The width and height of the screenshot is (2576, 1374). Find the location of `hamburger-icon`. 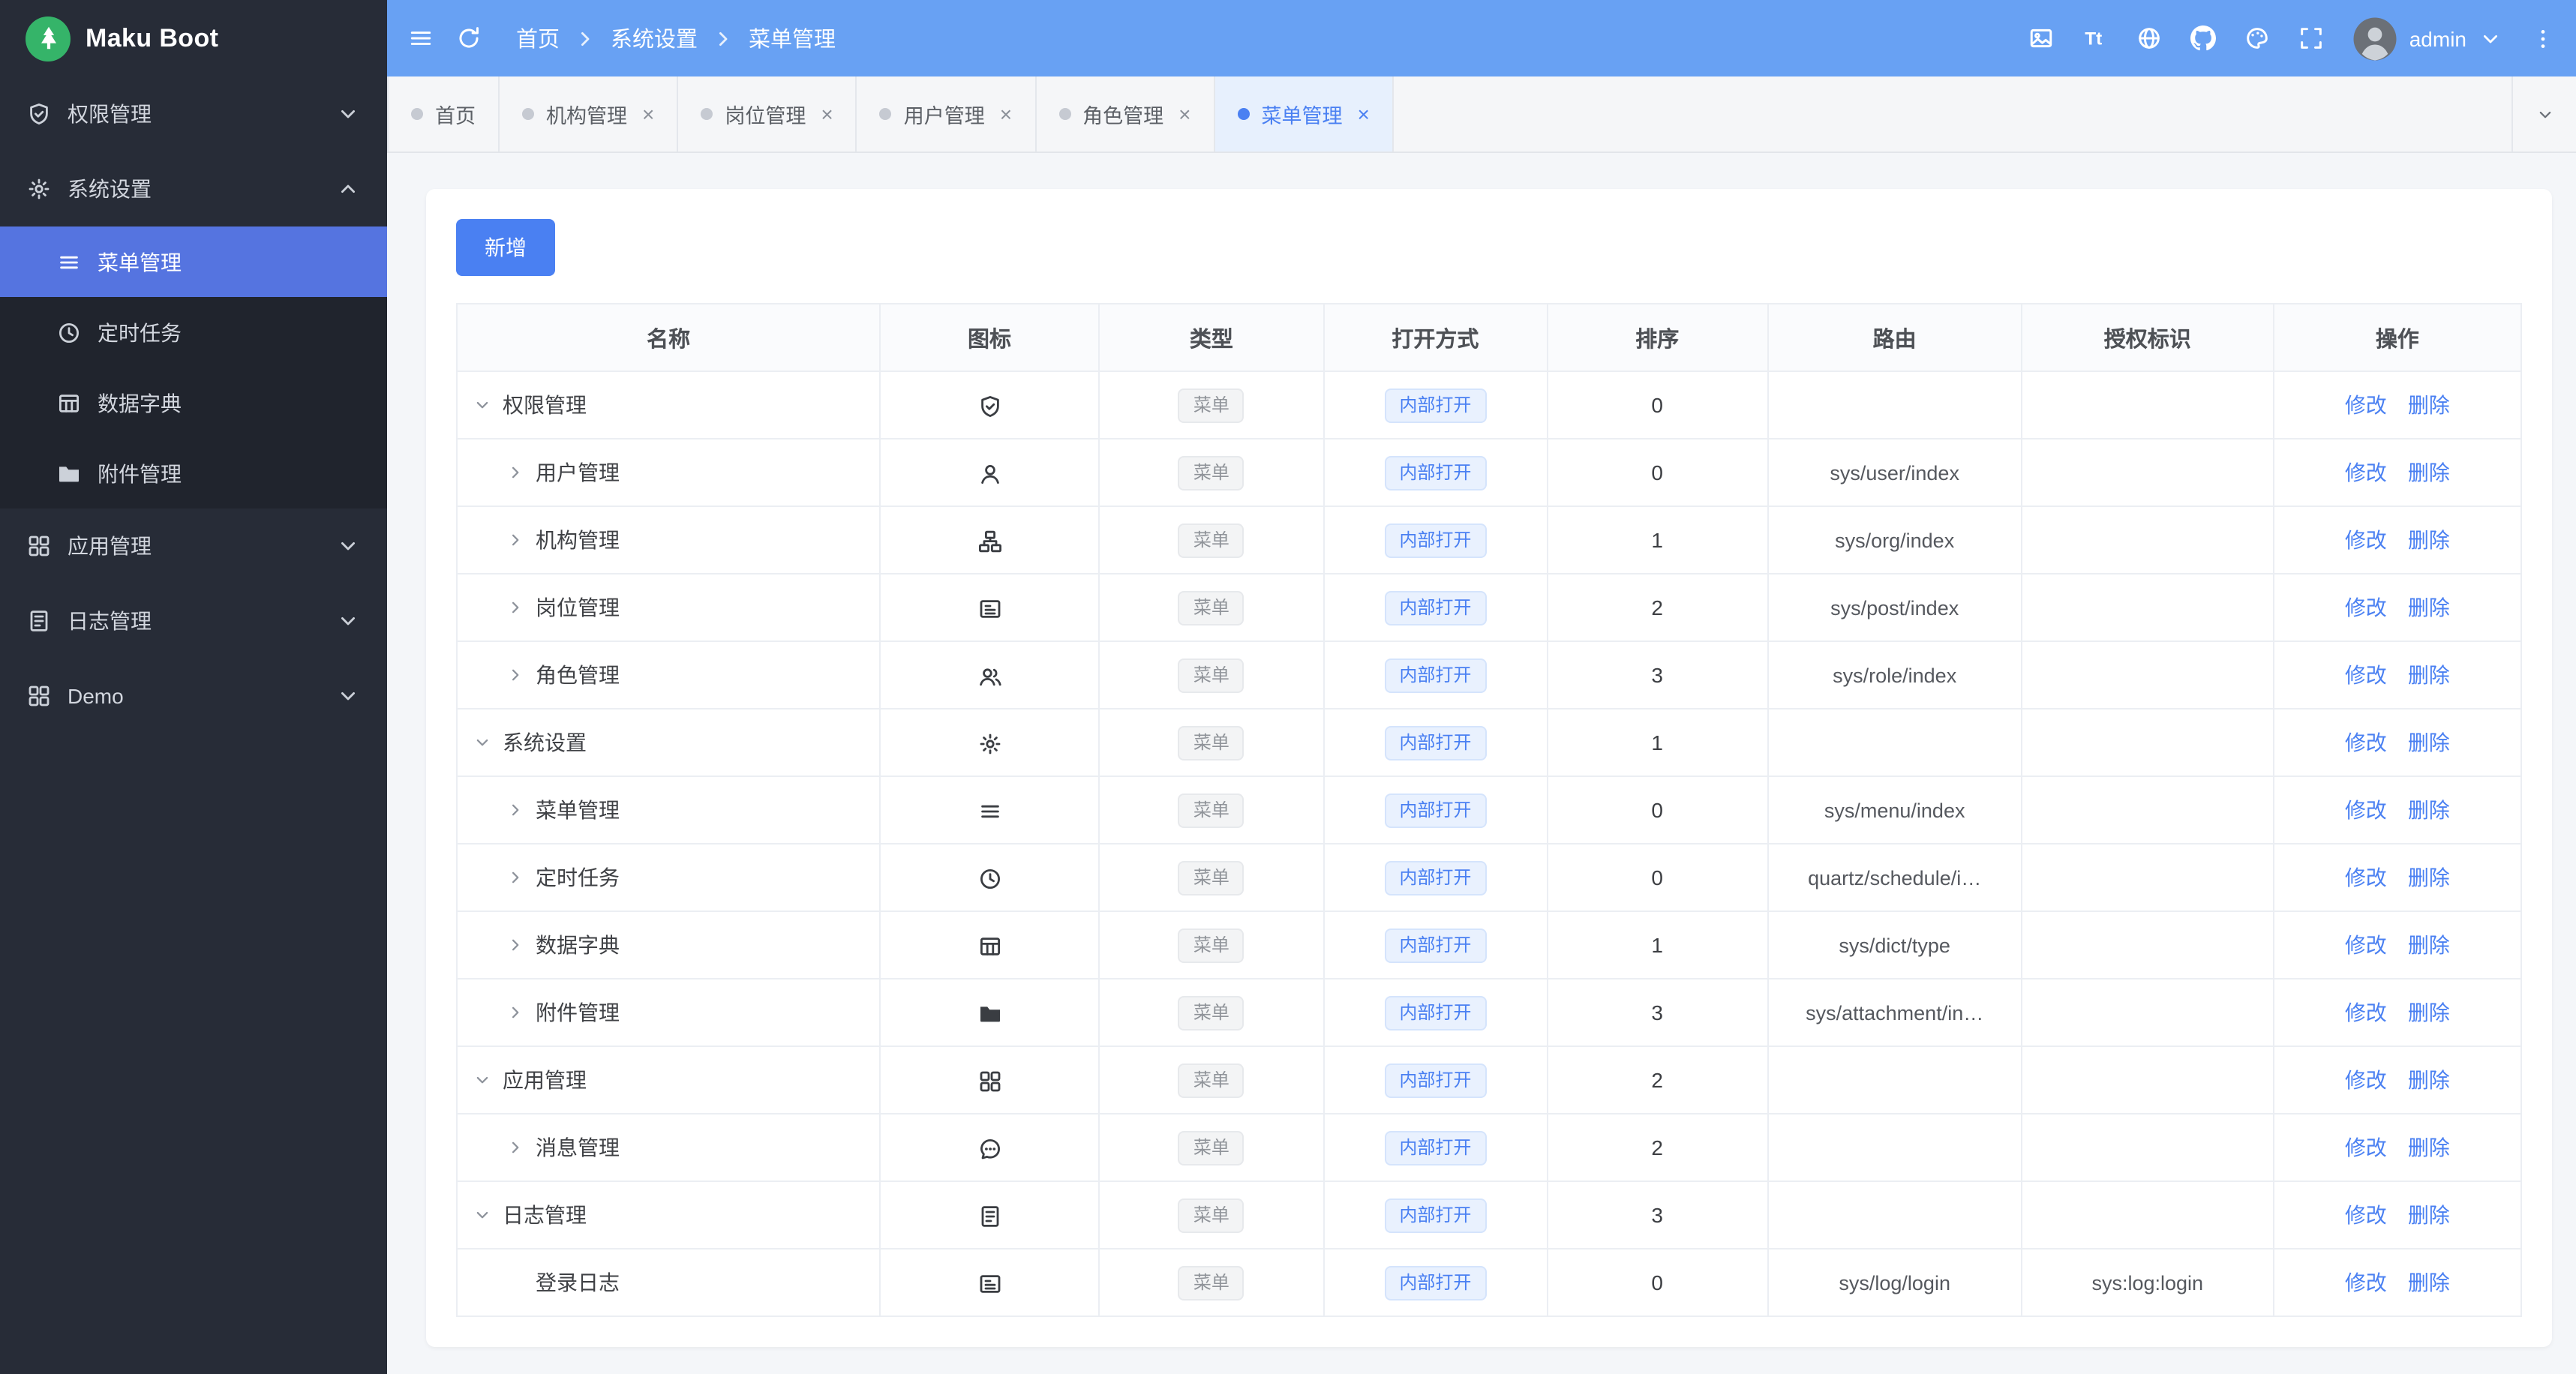

hamburger-icon is located at coordinates (421, 38).